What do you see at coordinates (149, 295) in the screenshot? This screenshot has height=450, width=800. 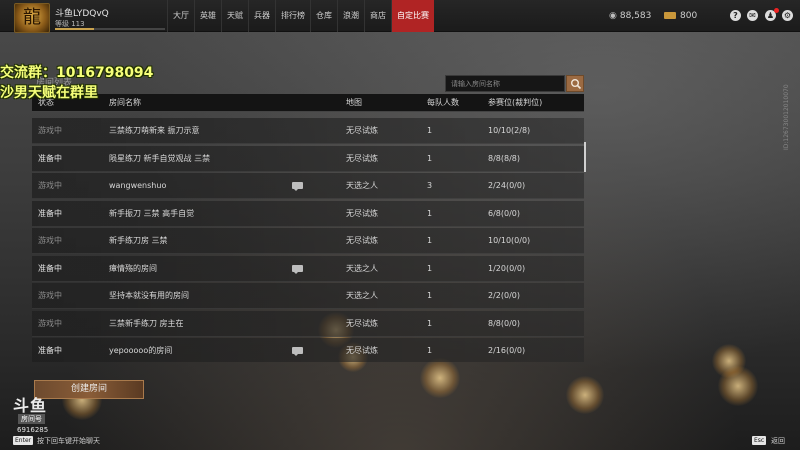 I see `room-name: 坚持本就没有用的房间` at bounding box center [149, 295].